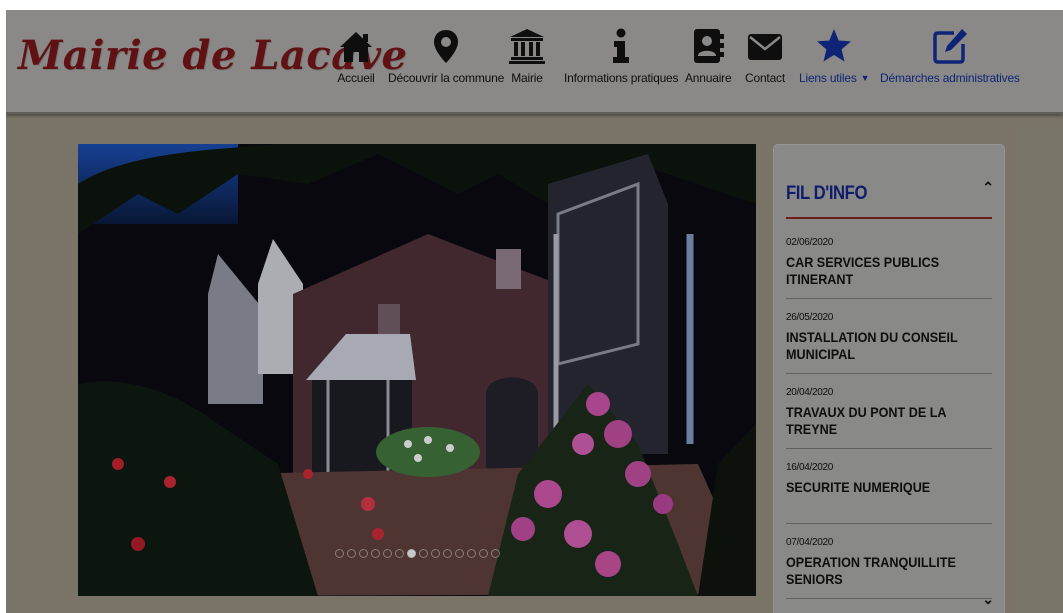  Describe the element at coordinates (810, 542) in the screenshot. I see `news-date: 07/04/2020` at that location.